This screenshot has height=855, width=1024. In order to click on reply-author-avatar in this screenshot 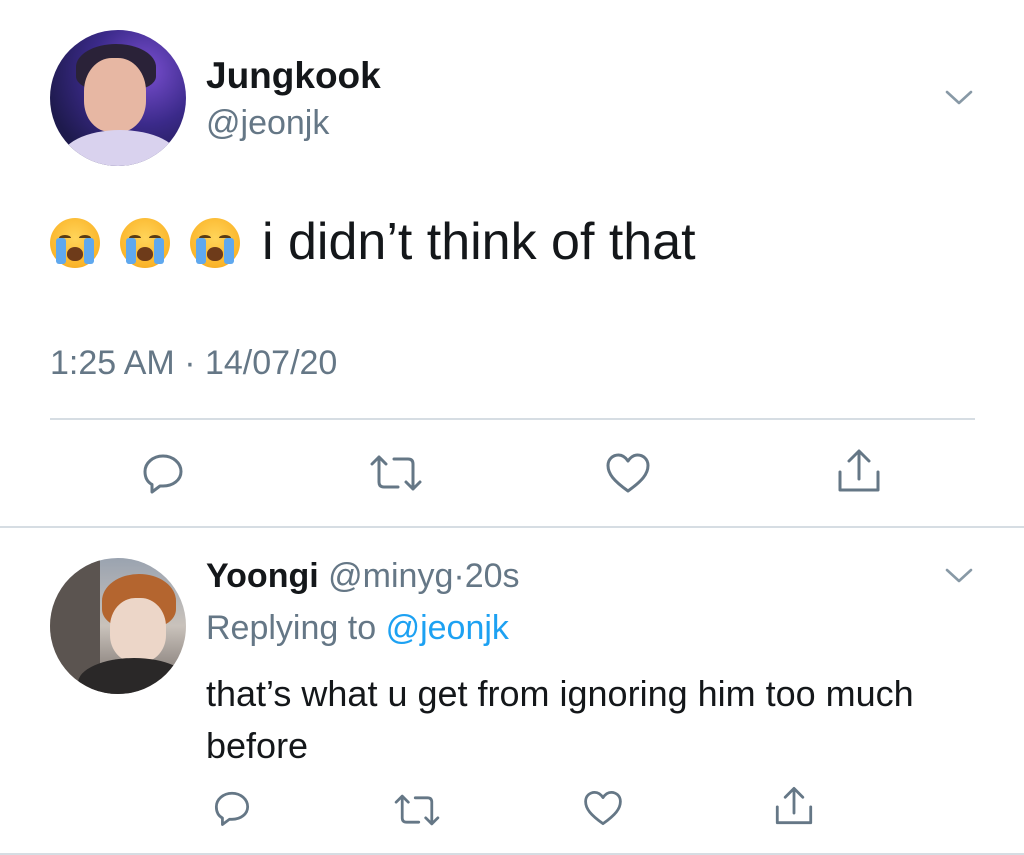, I will do `click(118, 626)`.